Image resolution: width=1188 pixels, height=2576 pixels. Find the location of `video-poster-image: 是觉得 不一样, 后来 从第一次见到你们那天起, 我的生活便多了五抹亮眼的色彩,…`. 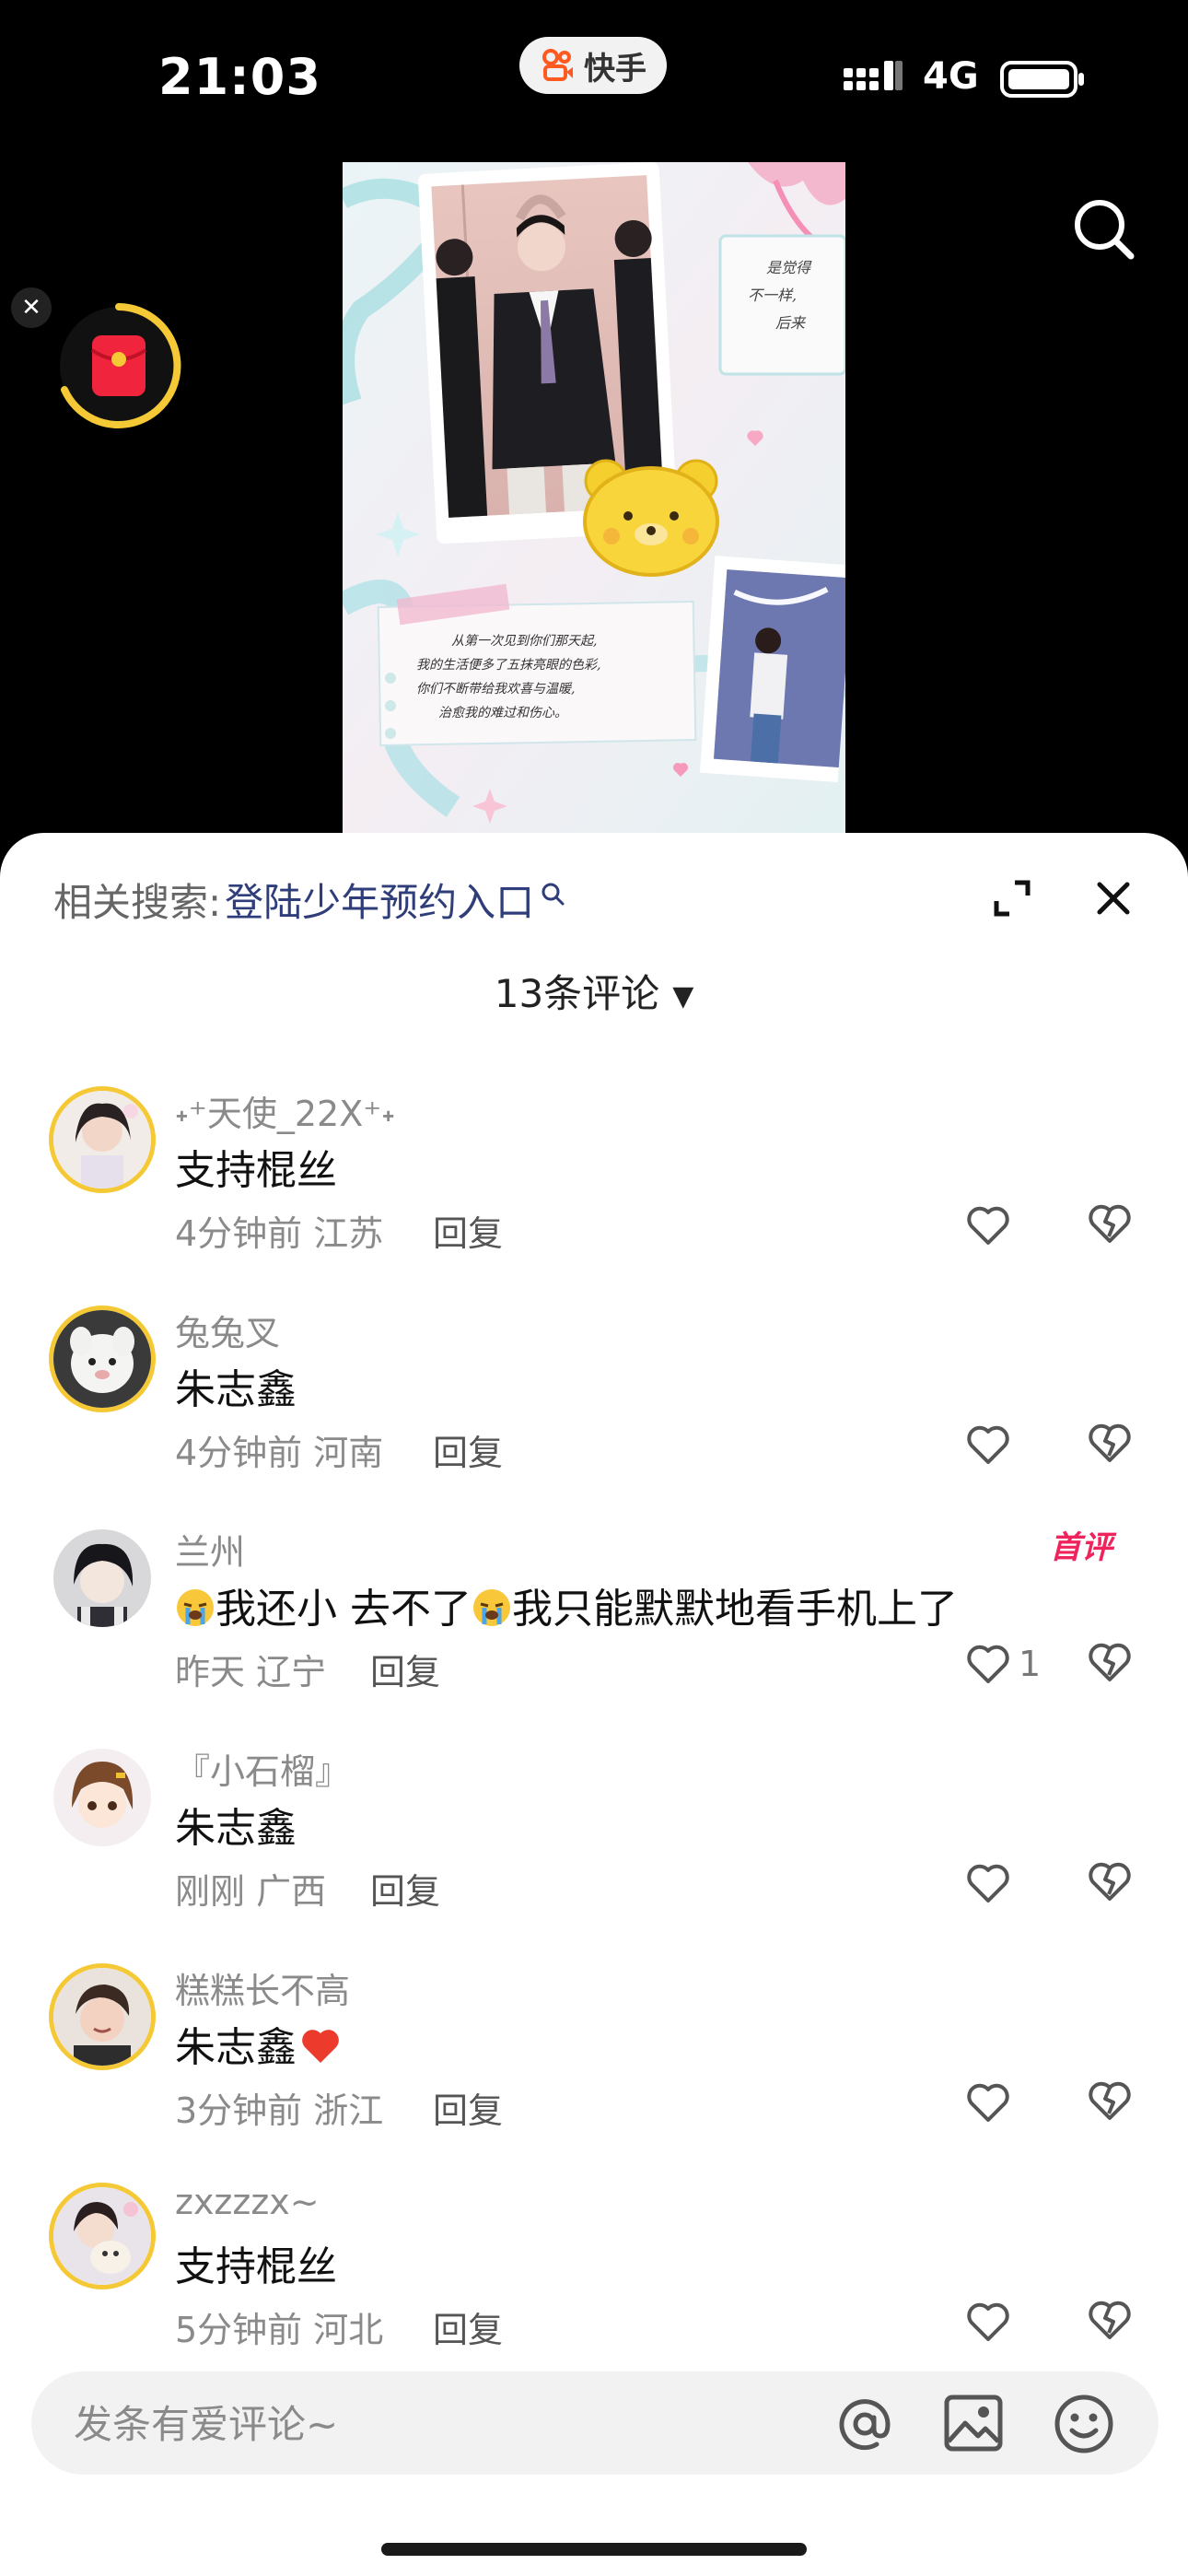

video-poster-image: 是觉得 不一样, 后来 从第一次见到你们那天起, 我的生活便多了五抹亮眼的色彩,… is located at coordinates (594, 497).